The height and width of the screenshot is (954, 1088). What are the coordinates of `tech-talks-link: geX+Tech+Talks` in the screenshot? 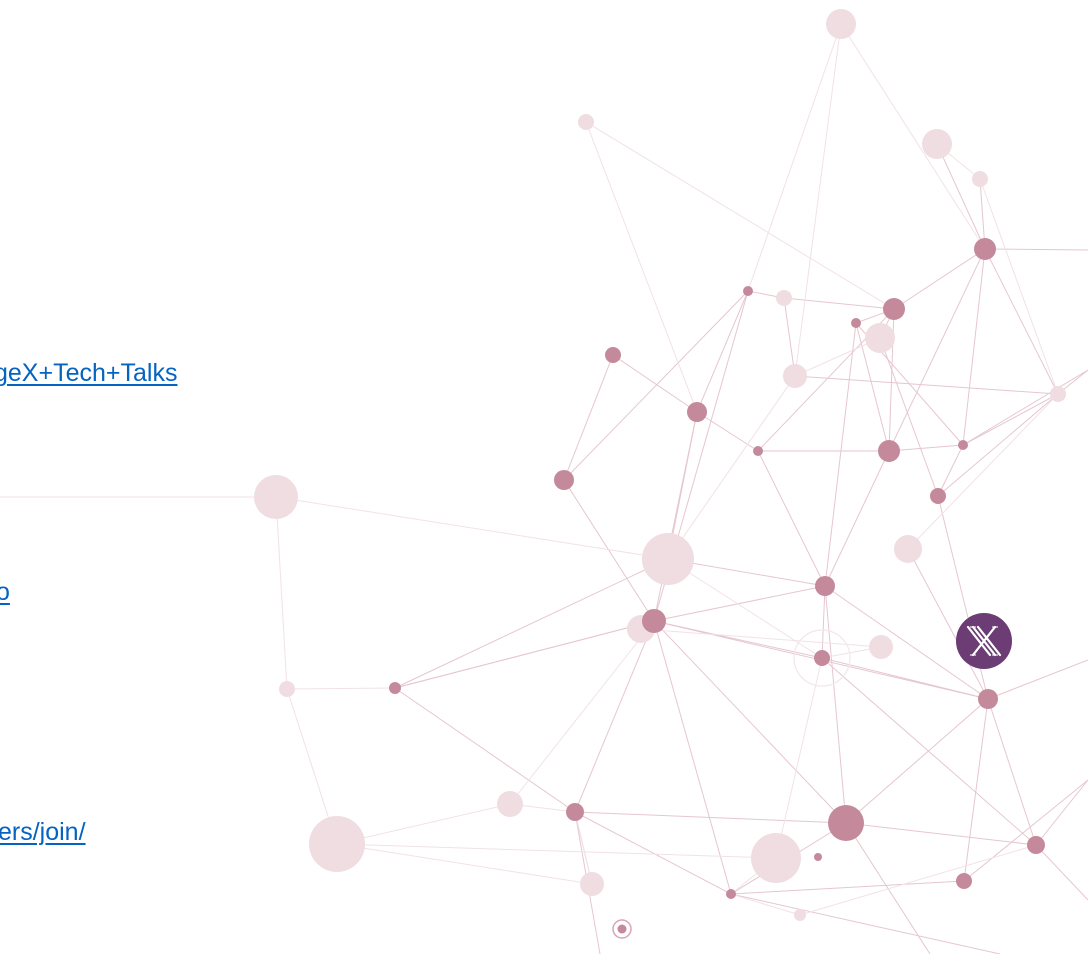 It's located at (88, 373).